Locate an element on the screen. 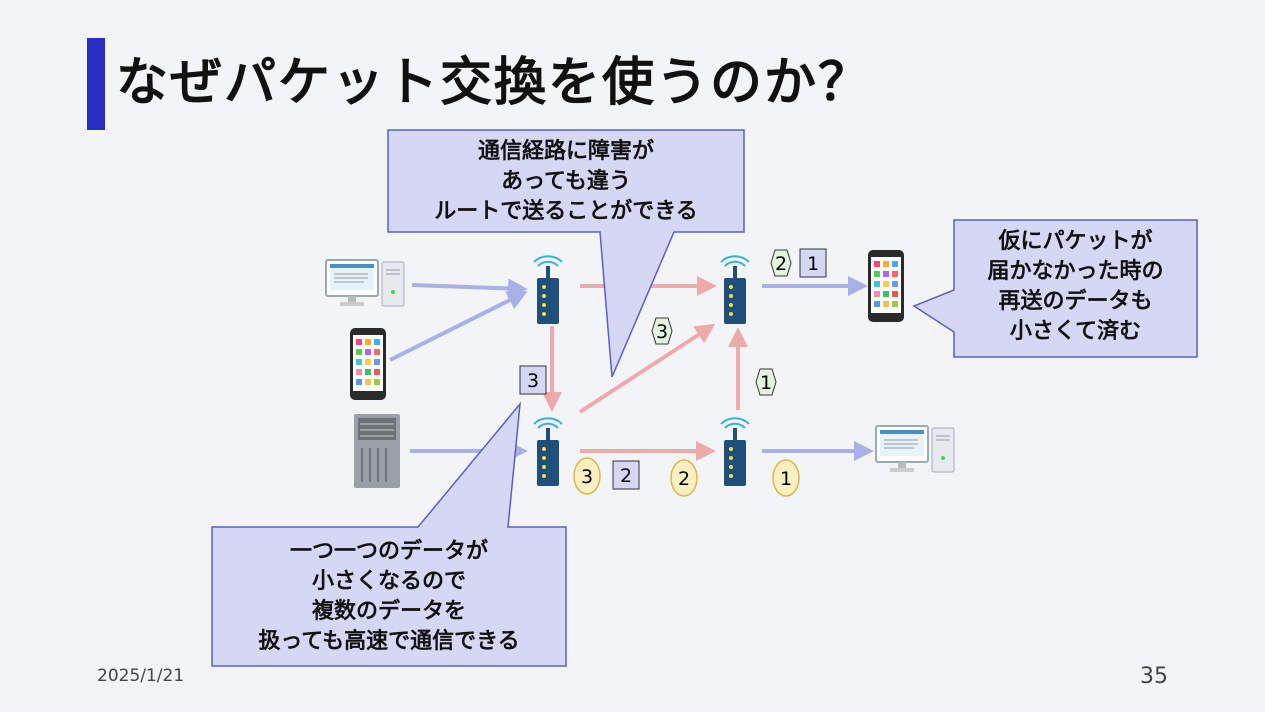 The width and height of the screenshot is (1265, 712). packet-hexagon: 1 is located at coordinates (766, 382).